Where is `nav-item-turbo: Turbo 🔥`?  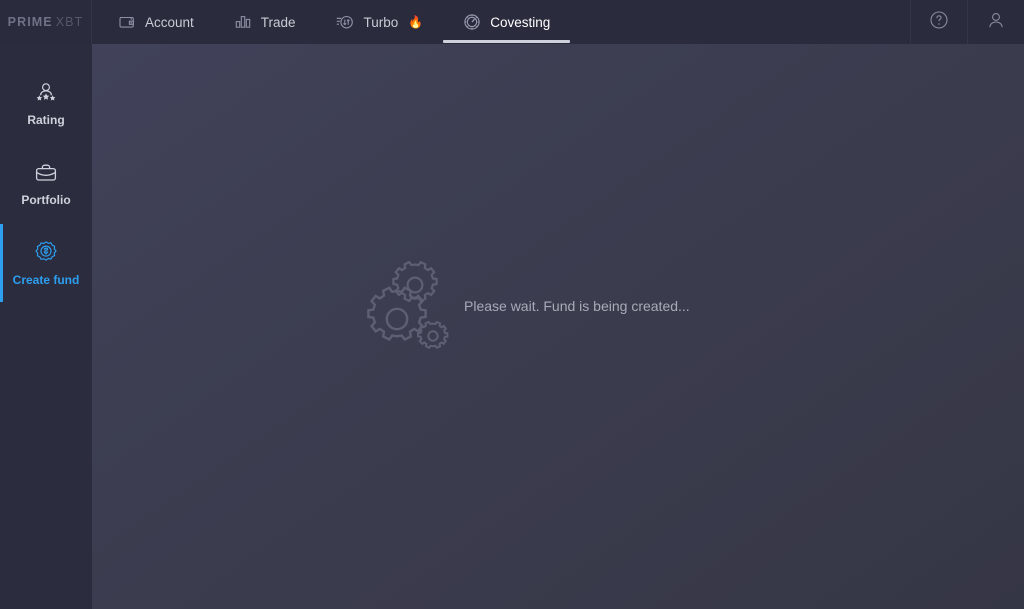
nav-item-turbo: Turbo 🔥 is located at coordinates (380, 22).